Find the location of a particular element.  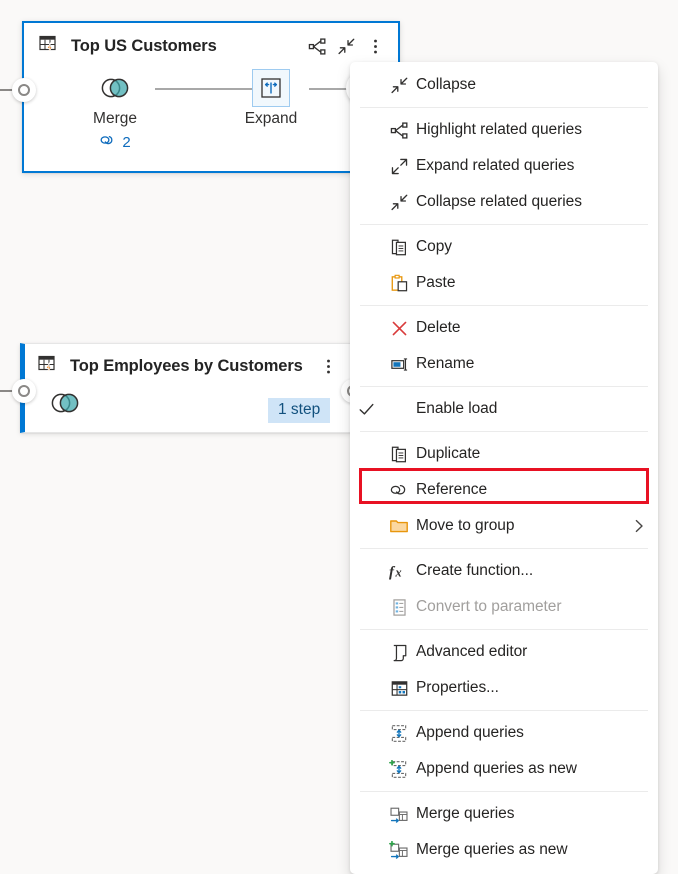

menu-item-merge-queries-as-new: Merge queries as new is located at coordinates (504, 850).